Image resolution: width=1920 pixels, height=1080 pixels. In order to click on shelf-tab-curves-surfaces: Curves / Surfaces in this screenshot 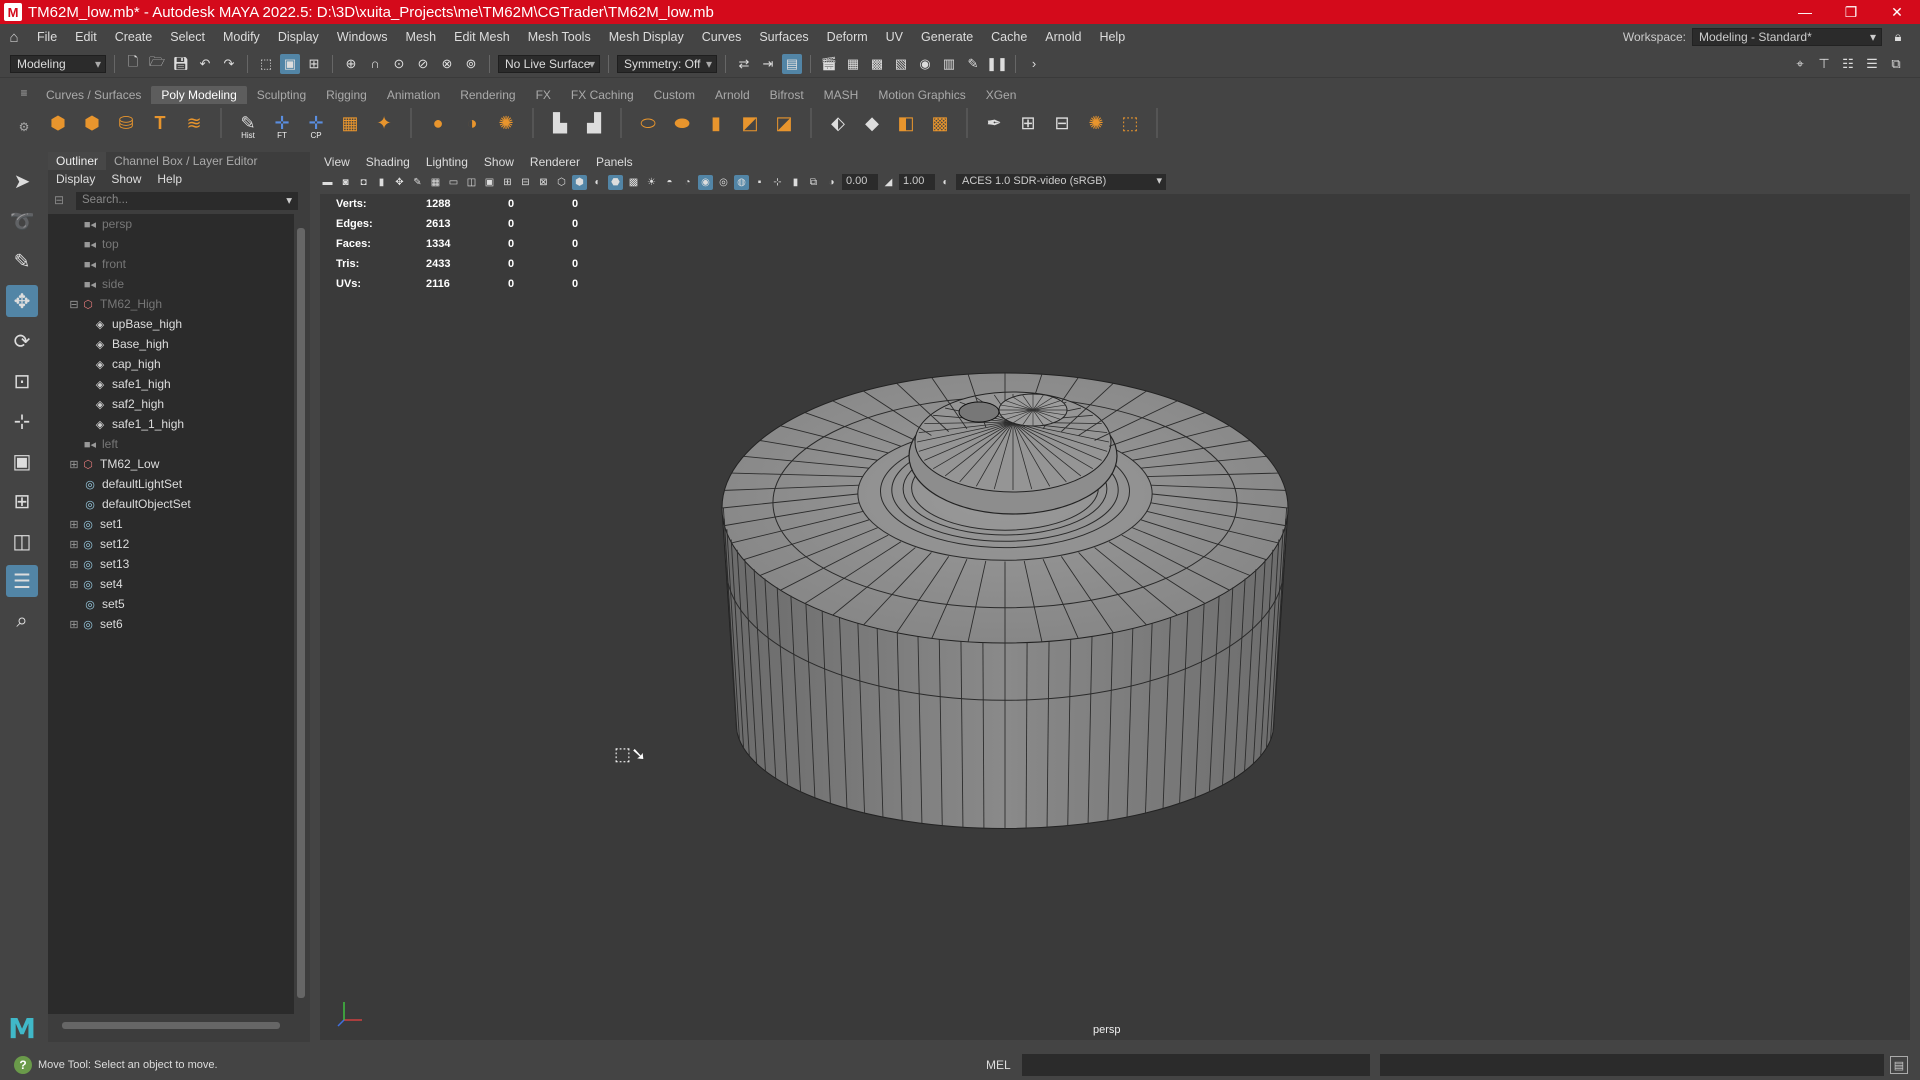, I will do `click(93, 95)`.